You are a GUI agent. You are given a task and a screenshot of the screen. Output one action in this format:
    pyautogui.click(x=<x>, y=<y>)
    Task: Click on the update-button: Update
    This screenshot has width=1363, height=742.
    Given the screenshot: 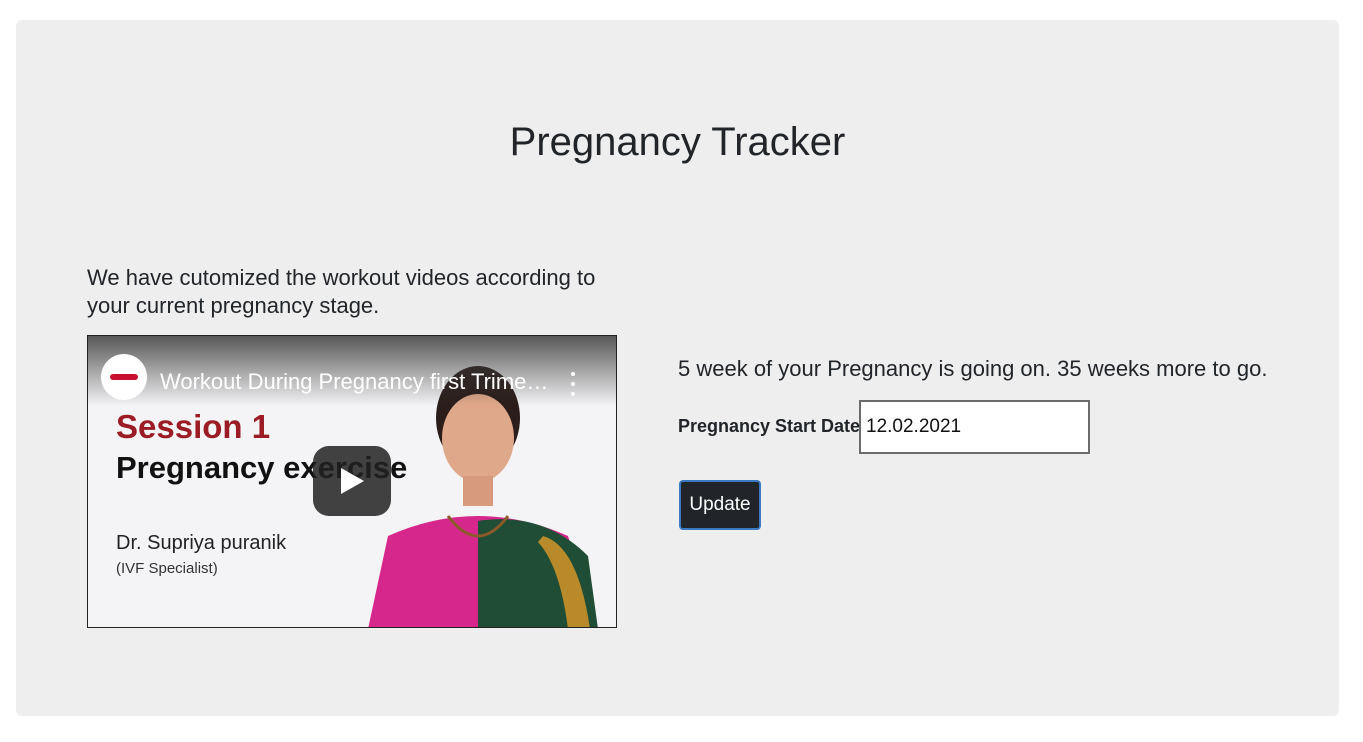 What is the action you would take?
    pyautogui.click(x=720, y=505)
    